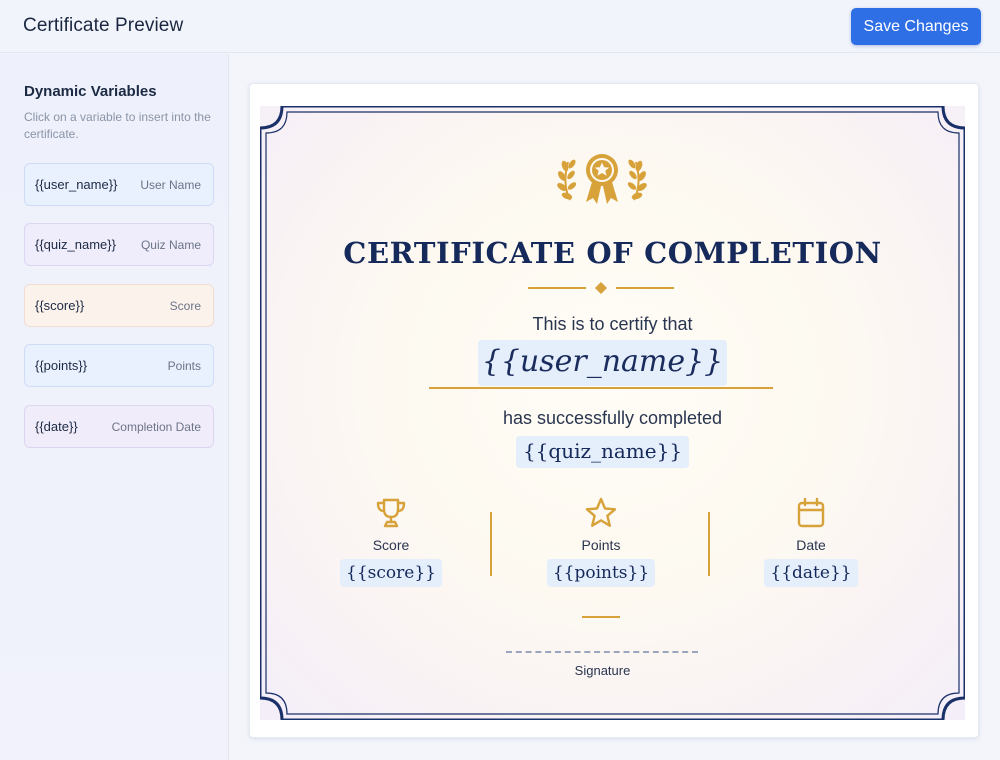  Describe the element at coordinates (184, 366) in the screenshot. I see `variable-label: Points` at that location.